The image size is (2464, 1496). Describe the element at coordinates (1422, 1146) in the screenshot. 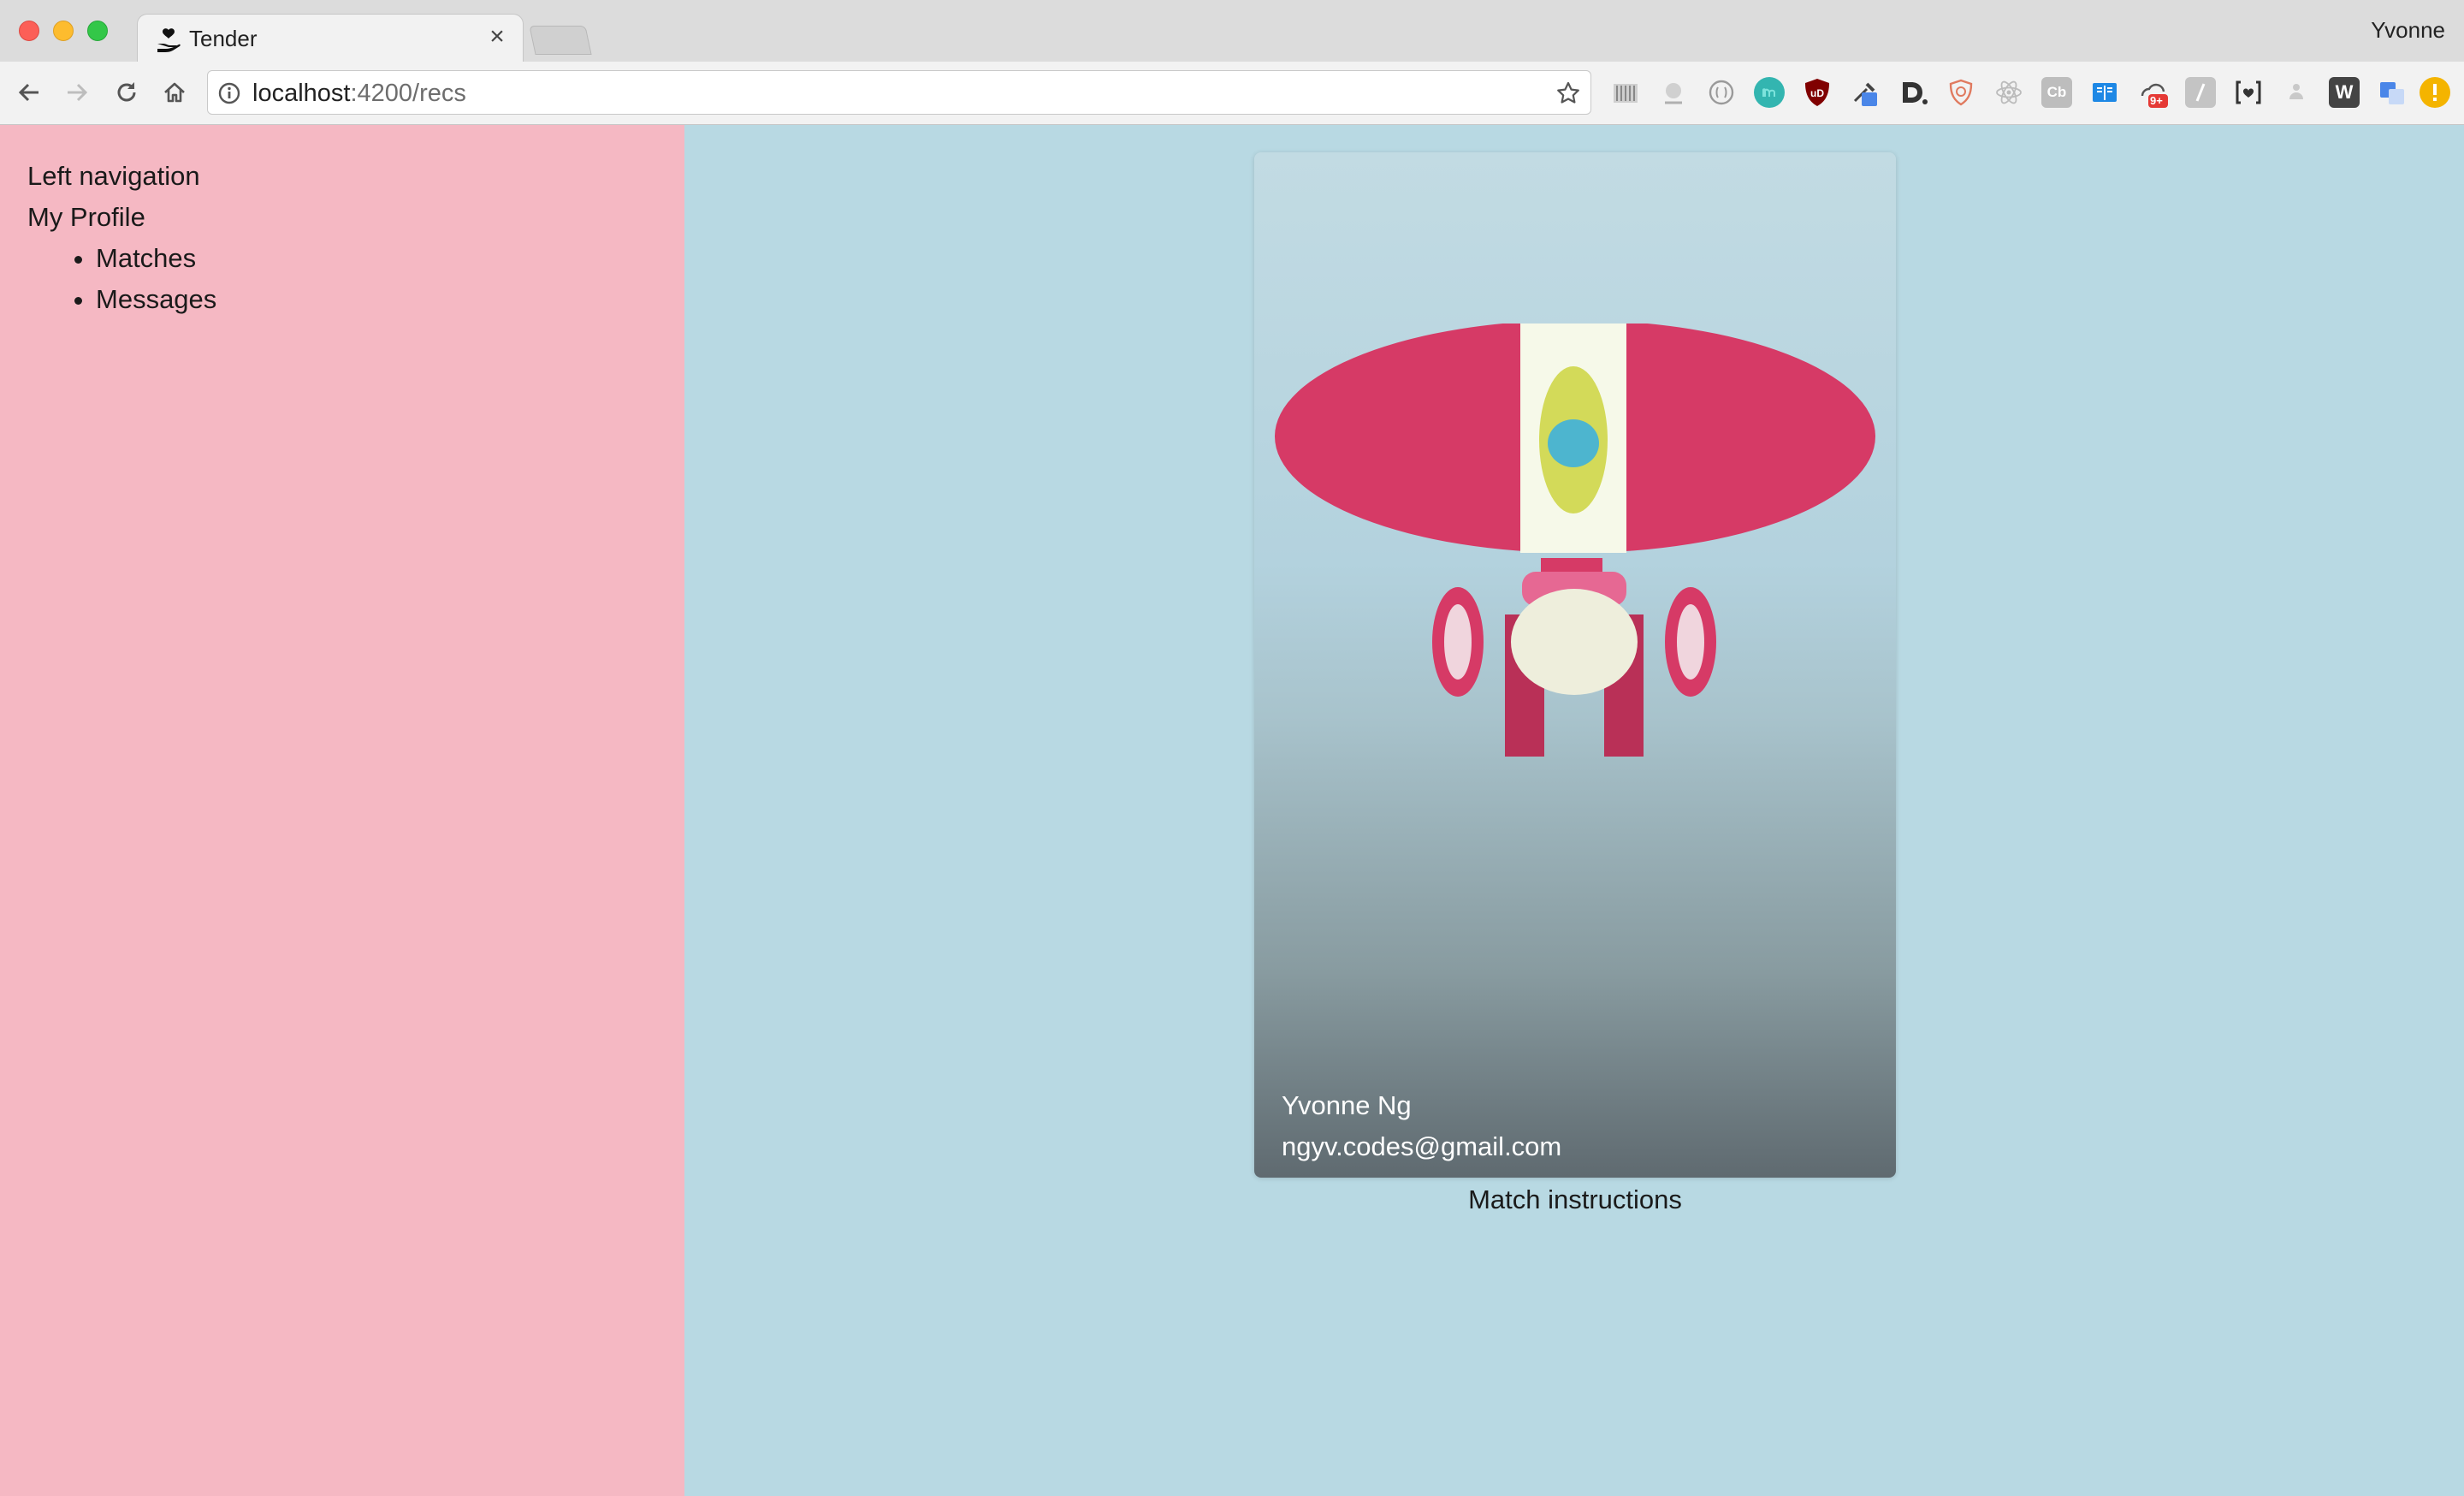

I see `match-email: ngyv.codes@gmail.com` at that location.